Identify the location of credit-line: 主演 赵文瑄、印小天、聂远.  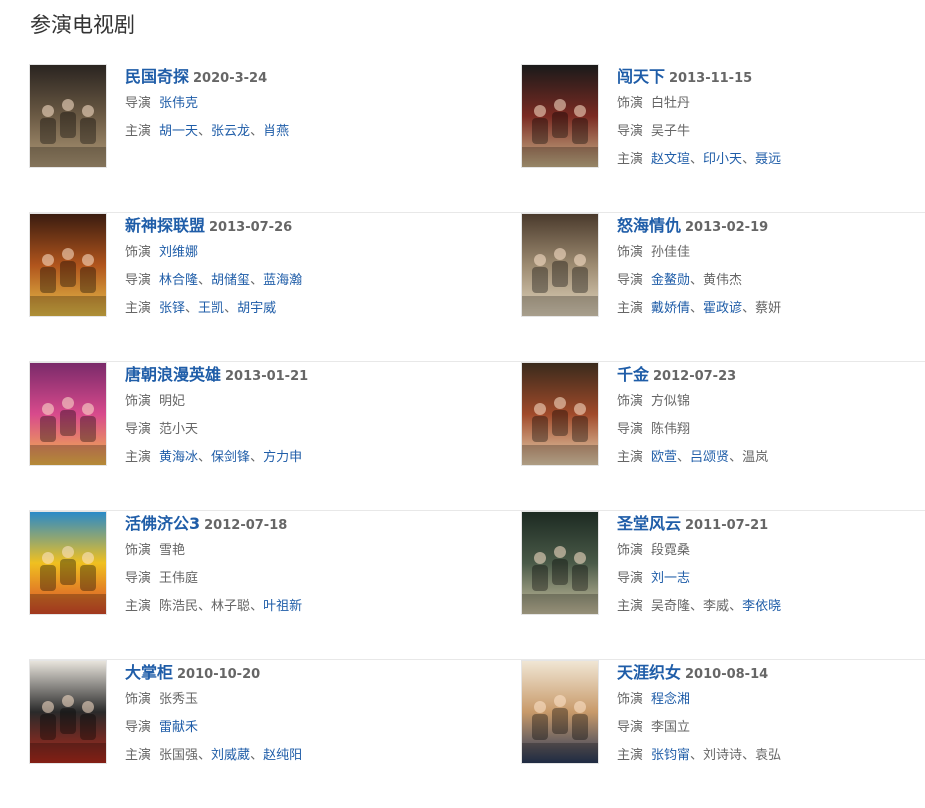
(771, 160).